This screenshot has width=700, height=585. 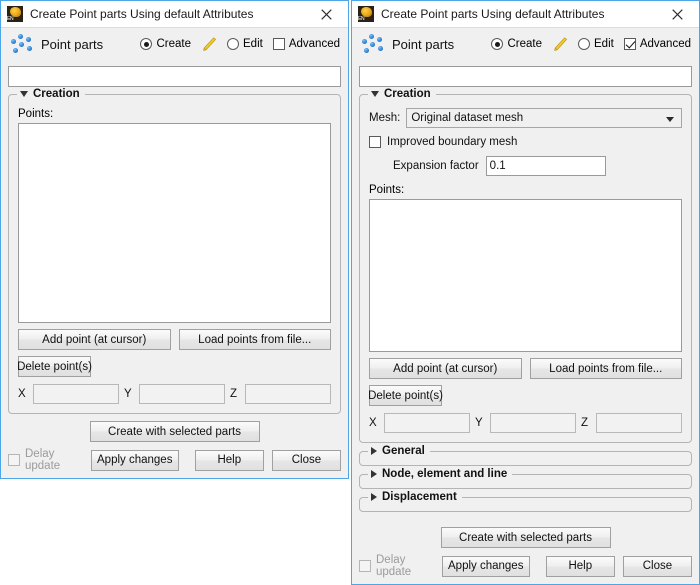 I want to click on improved-boundary-row: Improved boundary mesh, so click(x=525, y=142).